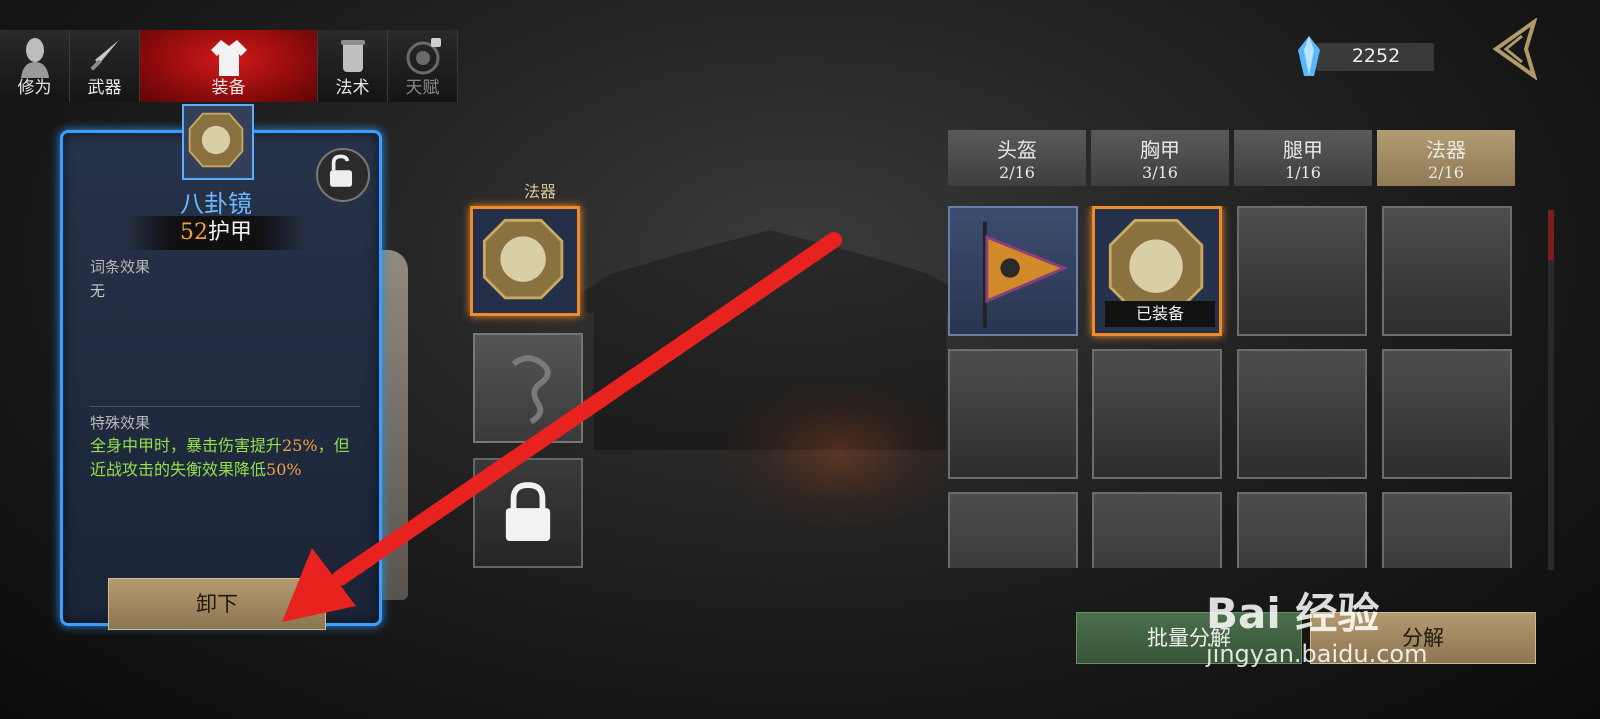  Describe the element at coordinates (531, 390) in the screenshot. I see `cloud-ornament-icon` at that location.